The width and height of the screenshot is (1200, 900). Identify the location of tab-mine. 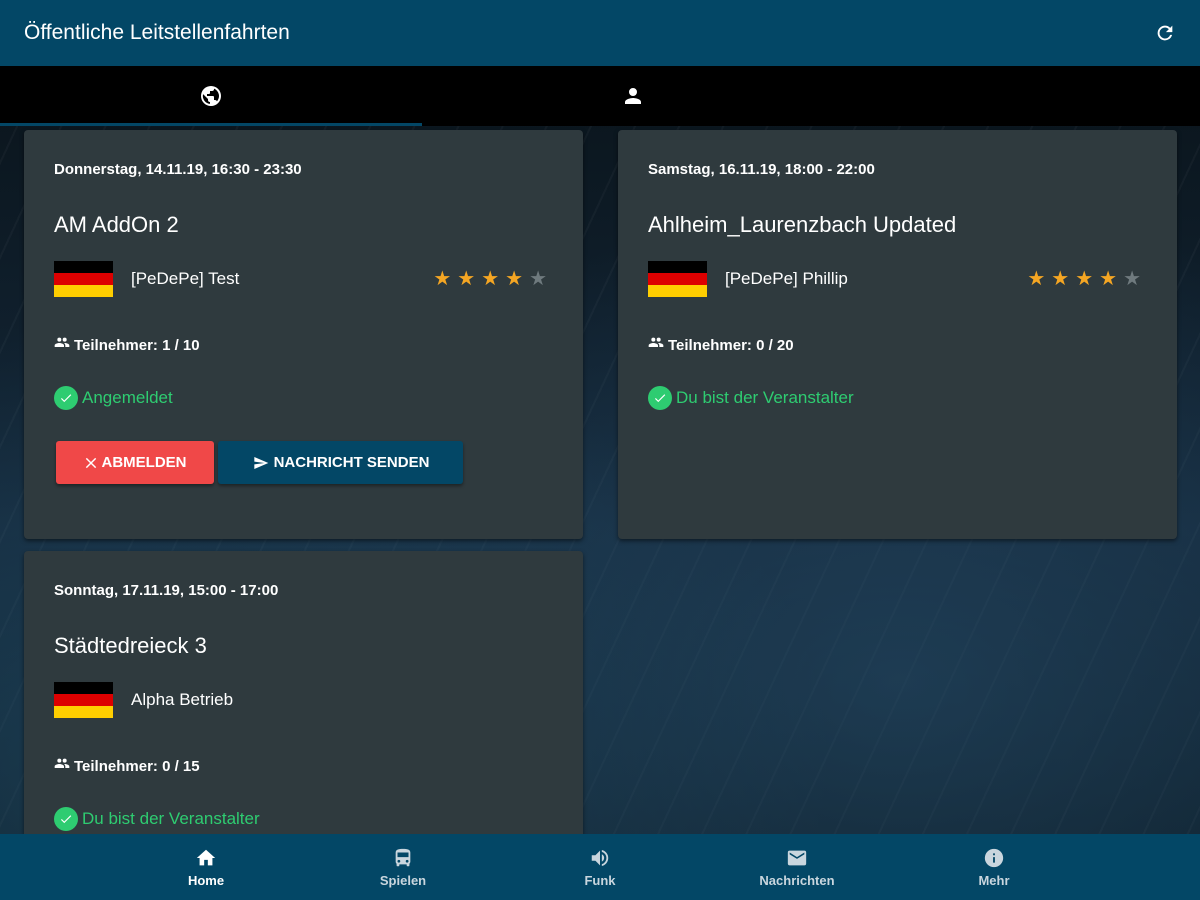
(633, 96).